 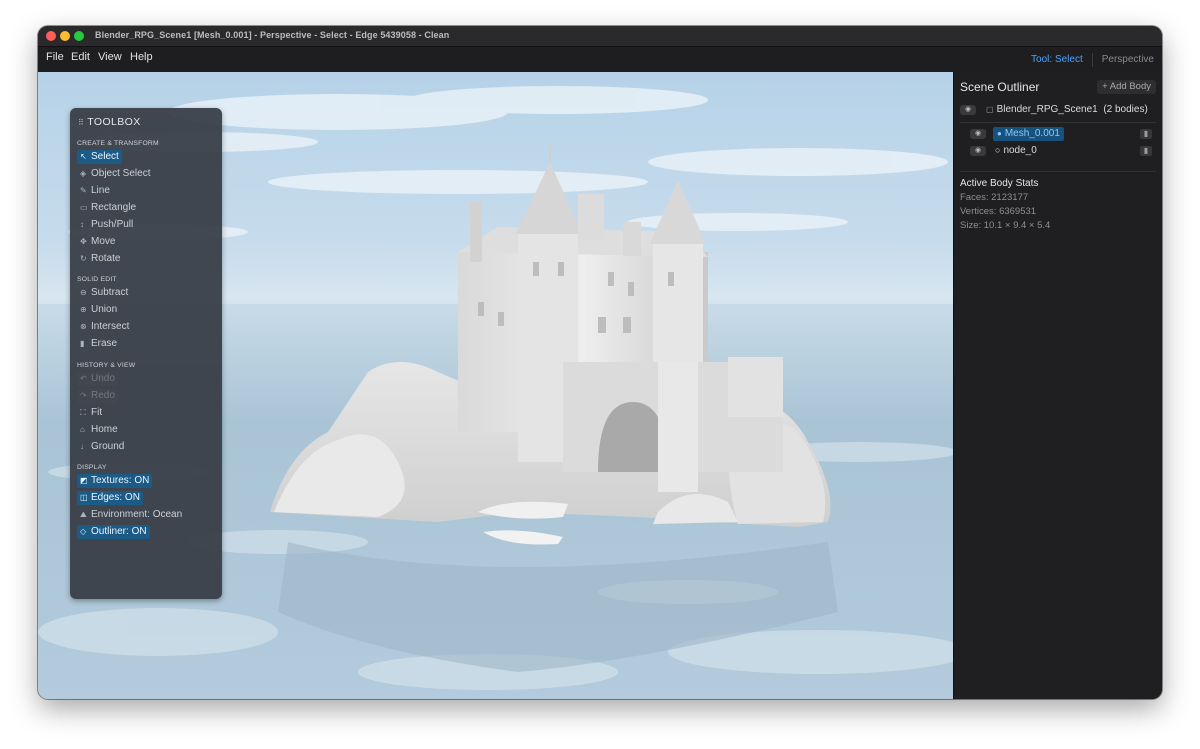 I want to click on edges-icon: ◫, so click(x=84, y=497).